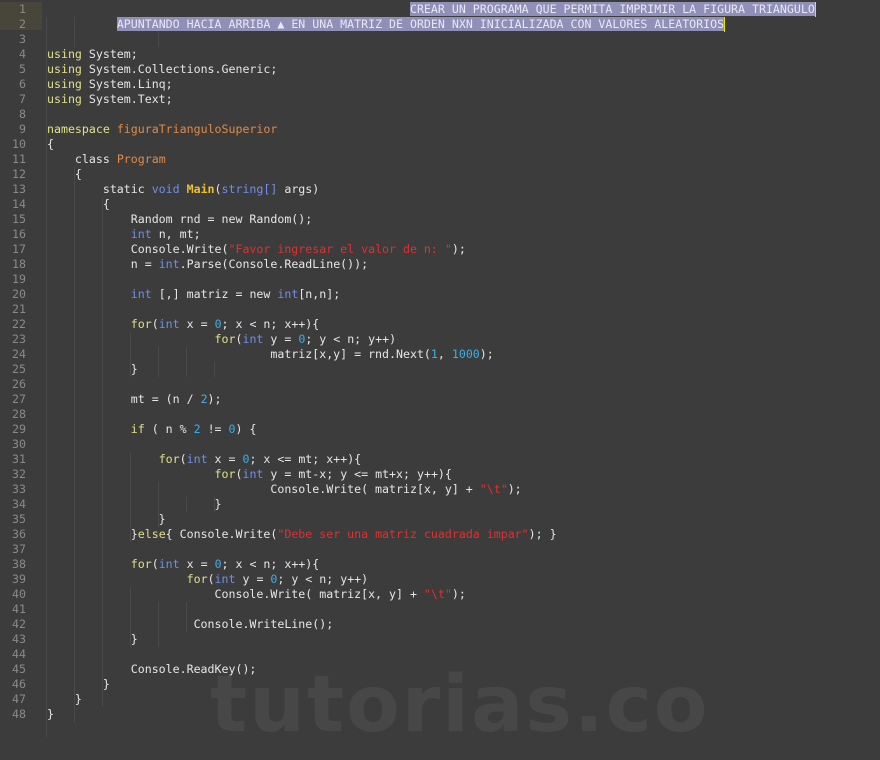 This screenshot has width=880, height=760. I want to click on code-line: 42 Console.WriteLine();, so click(440, 624).